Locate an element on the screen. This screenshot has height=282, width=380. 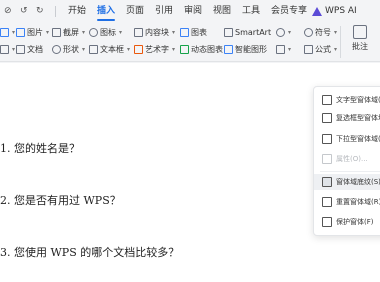
picture-button: 图片 ▾ is located at coordinates (32, 32).